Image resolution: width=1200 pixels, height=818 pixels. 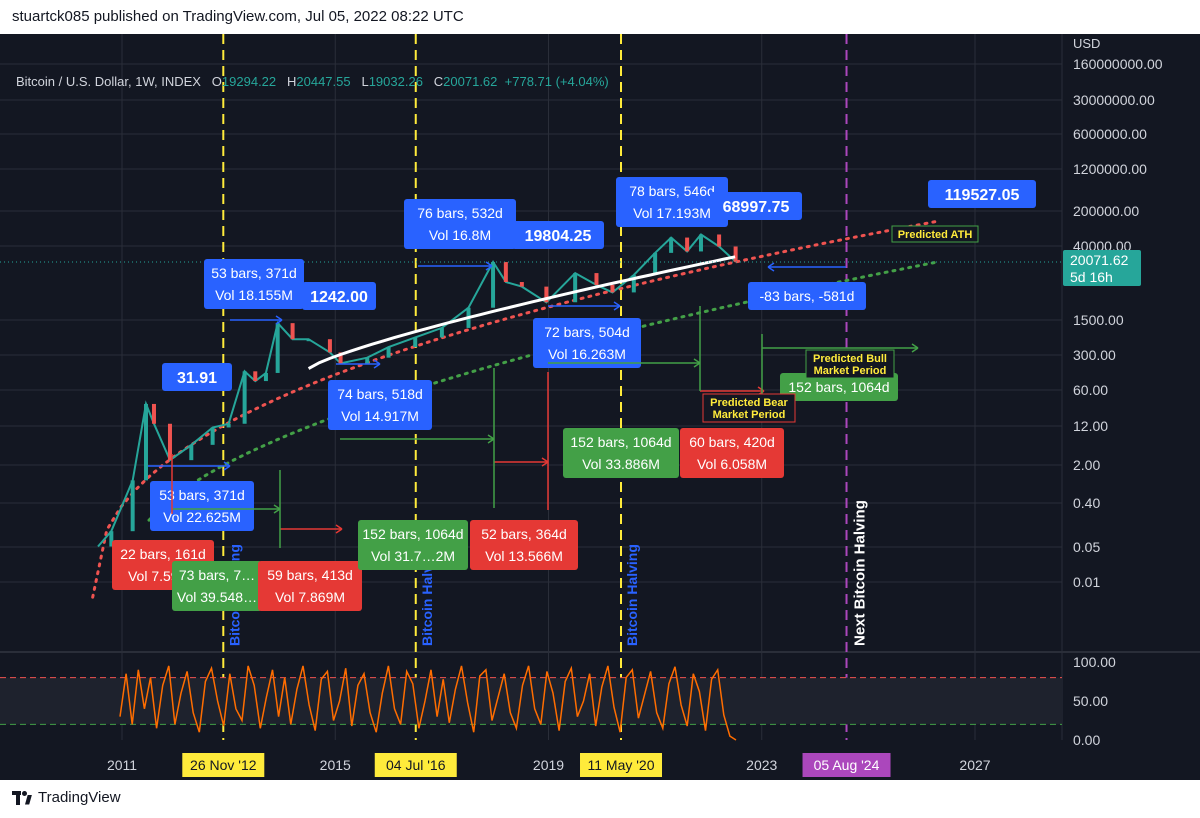 I want to click on oscillator-tick-label: 0.00, so click(x=1086, y=740).